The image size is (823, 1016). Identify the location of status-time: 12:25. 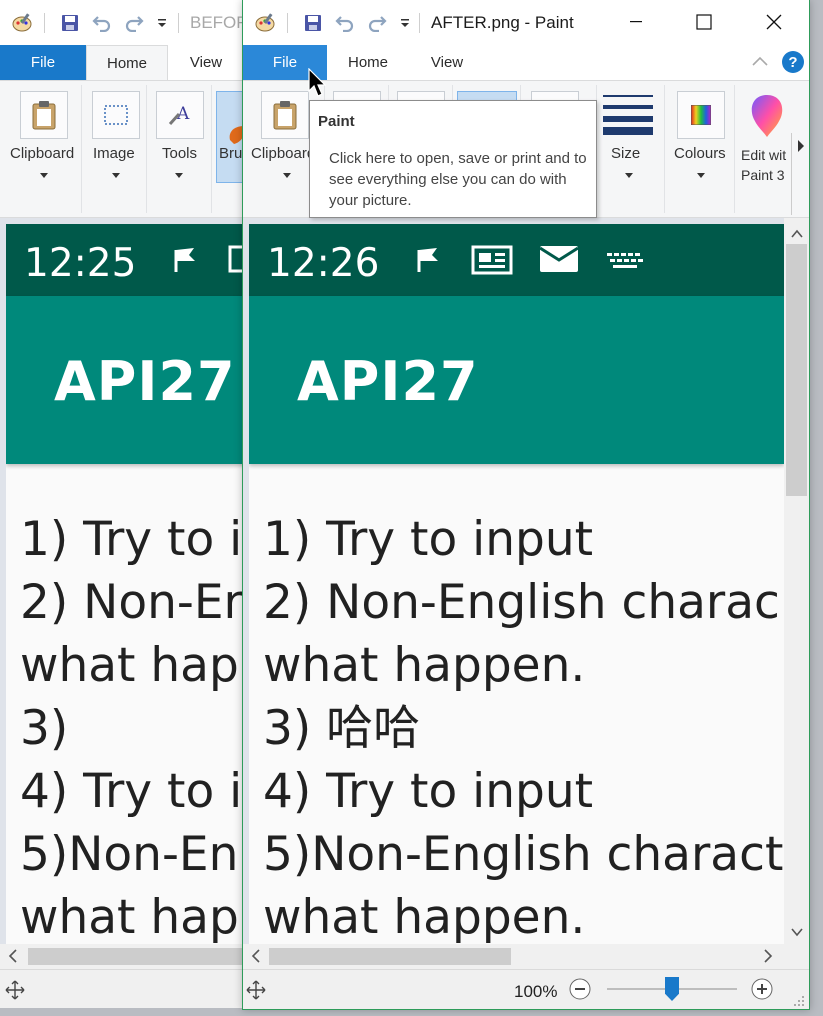
(80, 263).